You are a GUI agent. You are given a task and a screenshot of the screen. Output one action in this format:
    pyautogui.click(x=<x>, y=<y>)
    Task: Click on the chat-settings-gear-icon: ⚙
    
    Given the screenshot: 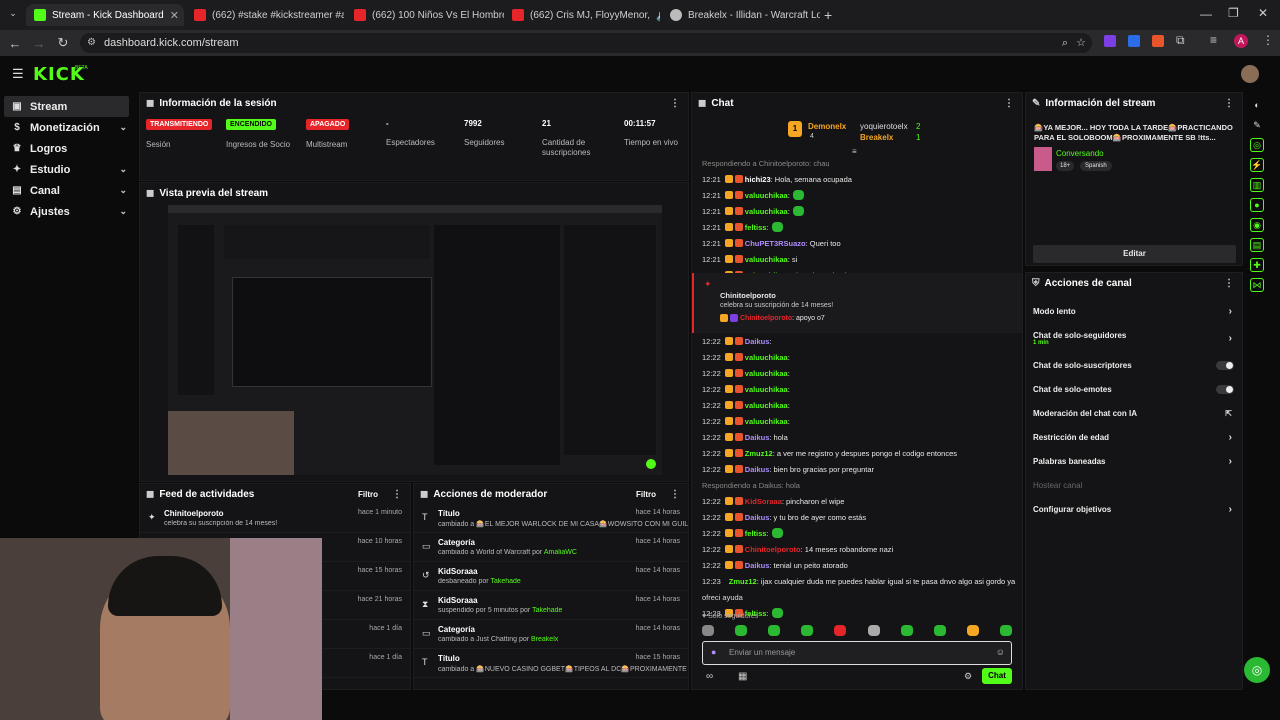 What is the action you would take?
    pyautogui.click(x=968, y=676)
    